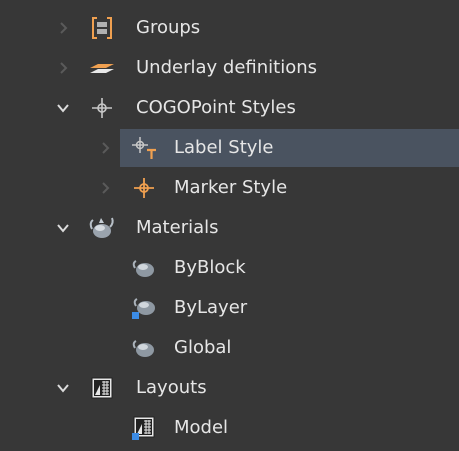 Image resolution: width=459 pixels, height=451 pixels. What do you see at coordinates (211, 307) in the screenshot?
I see `tree-item-label: ByLayer` at bounding box center [211, 307].